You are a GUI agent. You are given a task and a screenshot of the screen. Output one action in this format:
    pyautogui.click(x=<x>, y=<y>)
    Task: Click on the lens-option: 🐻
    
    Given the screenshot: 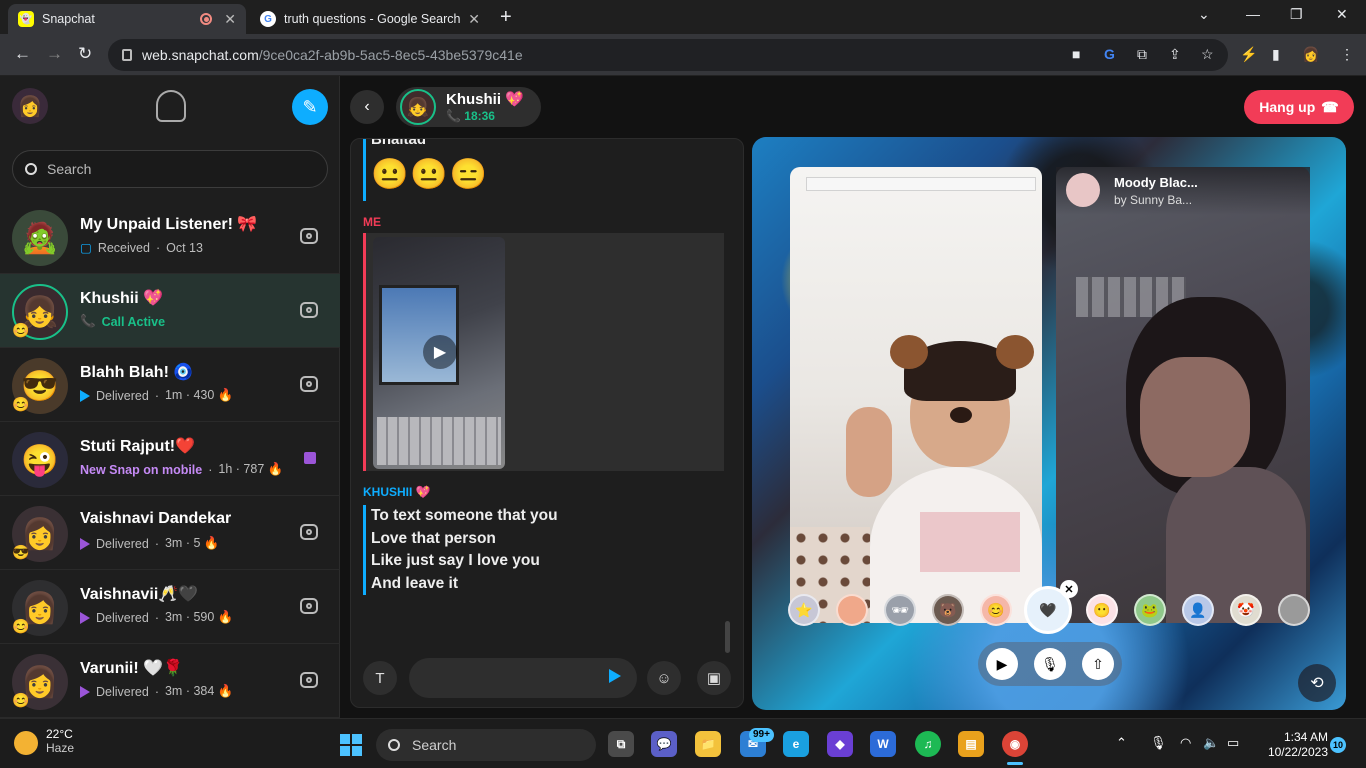 What is the action you would take?
    pyautogui.click(x=948, y=610)
    